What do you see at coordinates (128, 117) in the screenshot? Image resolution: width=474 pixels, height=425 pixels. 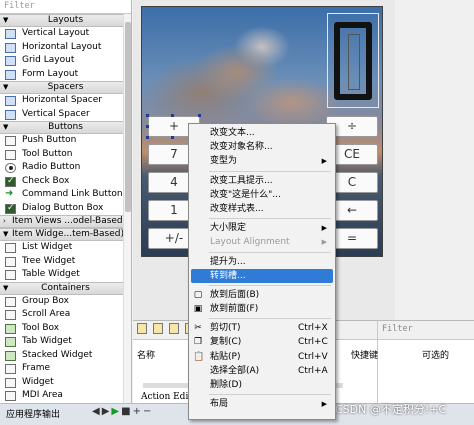 I see `scrollbar-thumb` at bounding box center [128, 117].